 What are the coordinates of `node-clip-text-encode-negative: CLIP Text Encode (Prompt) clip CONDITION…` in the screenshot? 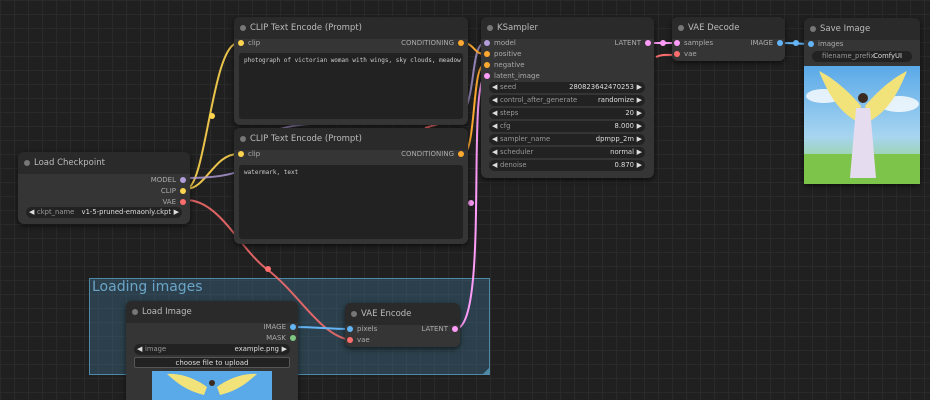 It's located at (351, 186).